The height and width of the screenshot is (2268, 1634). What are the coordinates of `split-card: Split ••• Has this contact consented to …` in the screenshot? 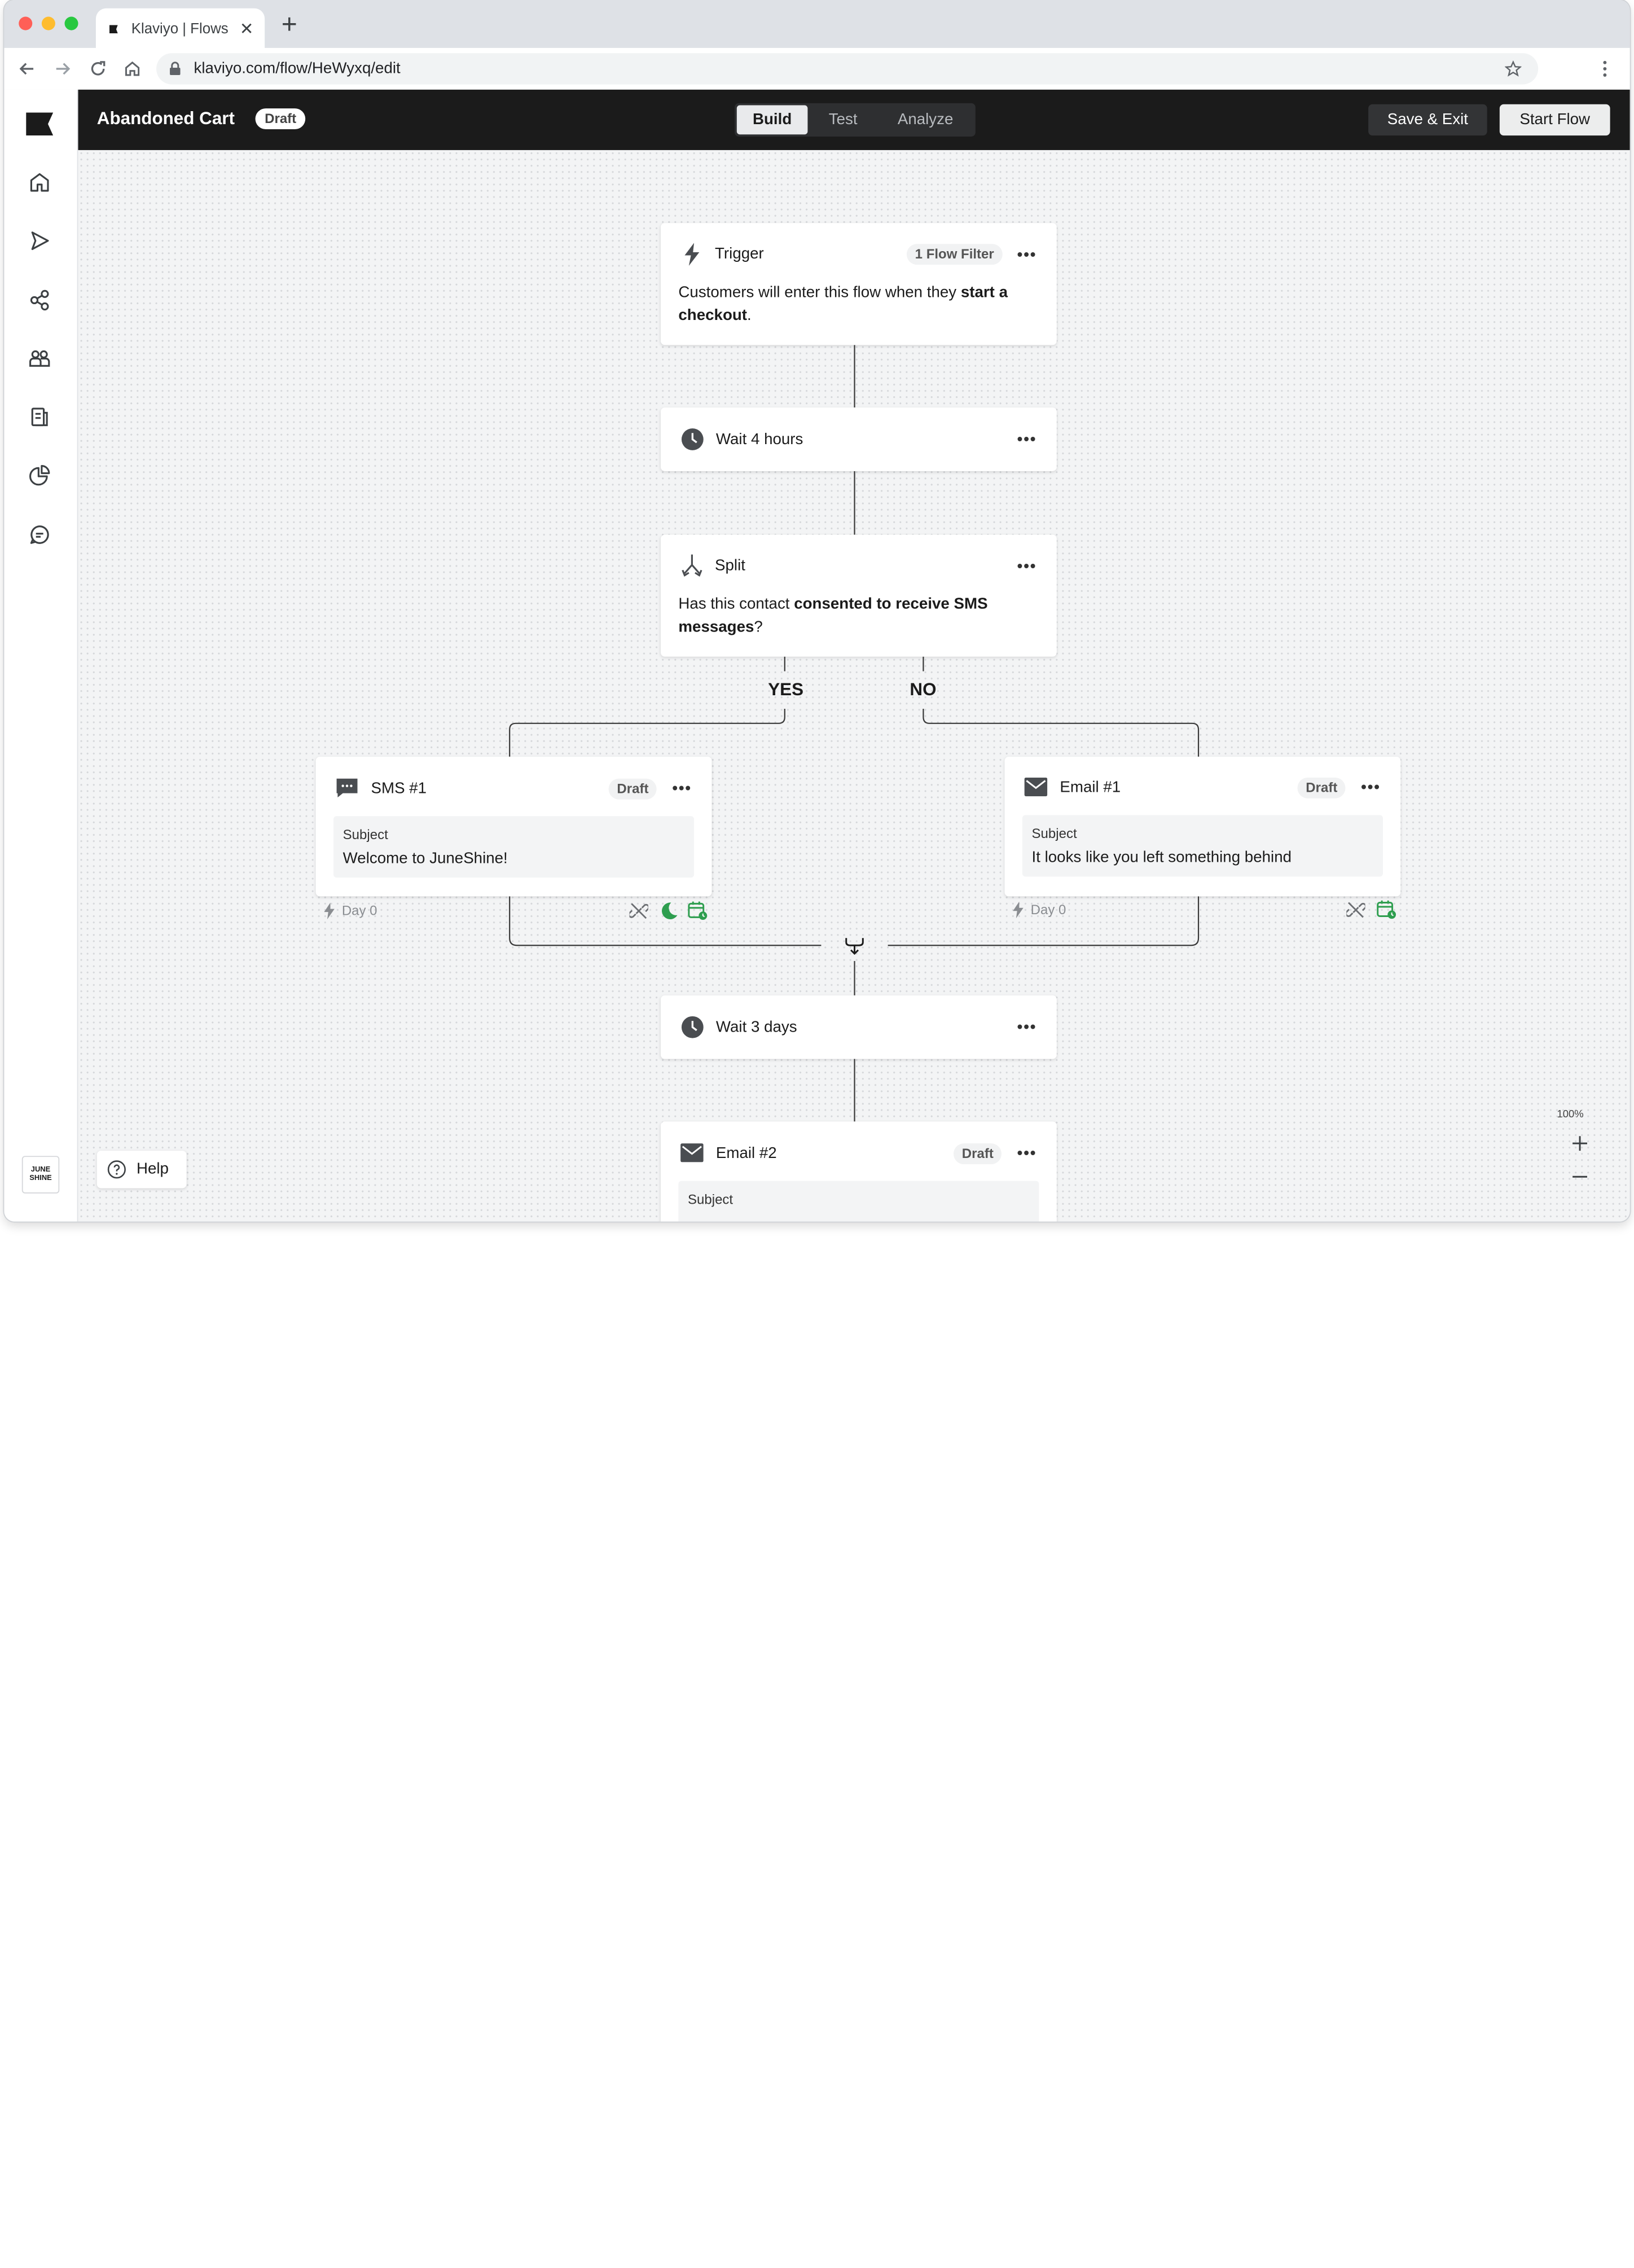 It's located at (858, 595).